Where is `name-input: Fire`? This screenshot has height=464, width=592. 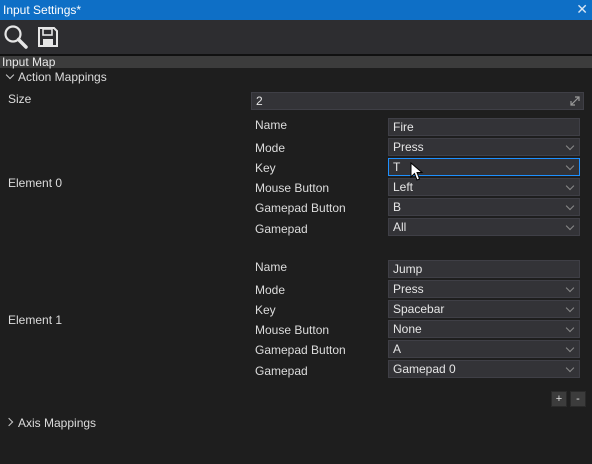 name-input: Fire is located at coordinates (484, 127).